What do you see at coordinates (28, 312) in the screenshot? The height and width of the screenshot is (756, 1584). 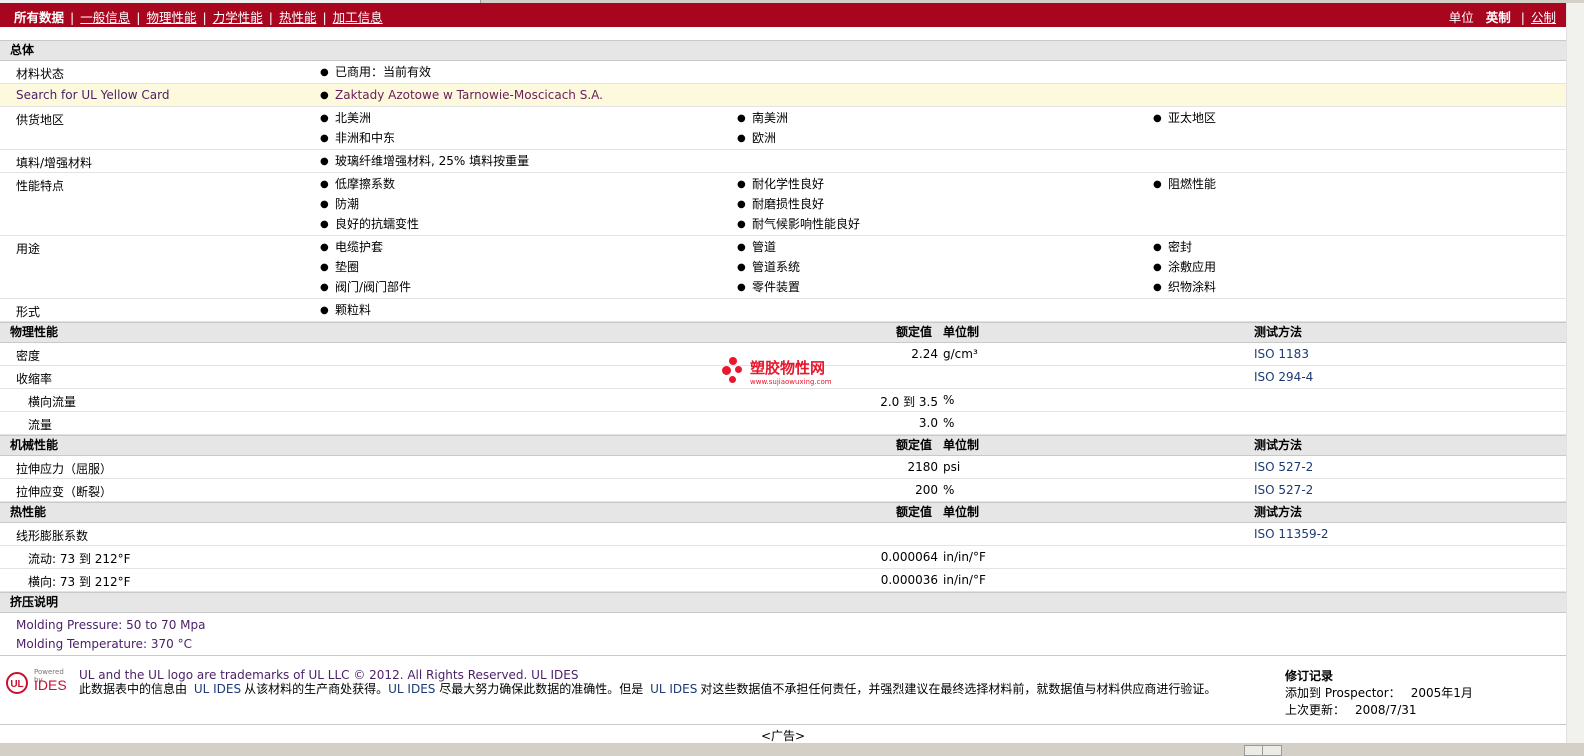 I see `property-label: 形式` at bounding box center [28, 312].